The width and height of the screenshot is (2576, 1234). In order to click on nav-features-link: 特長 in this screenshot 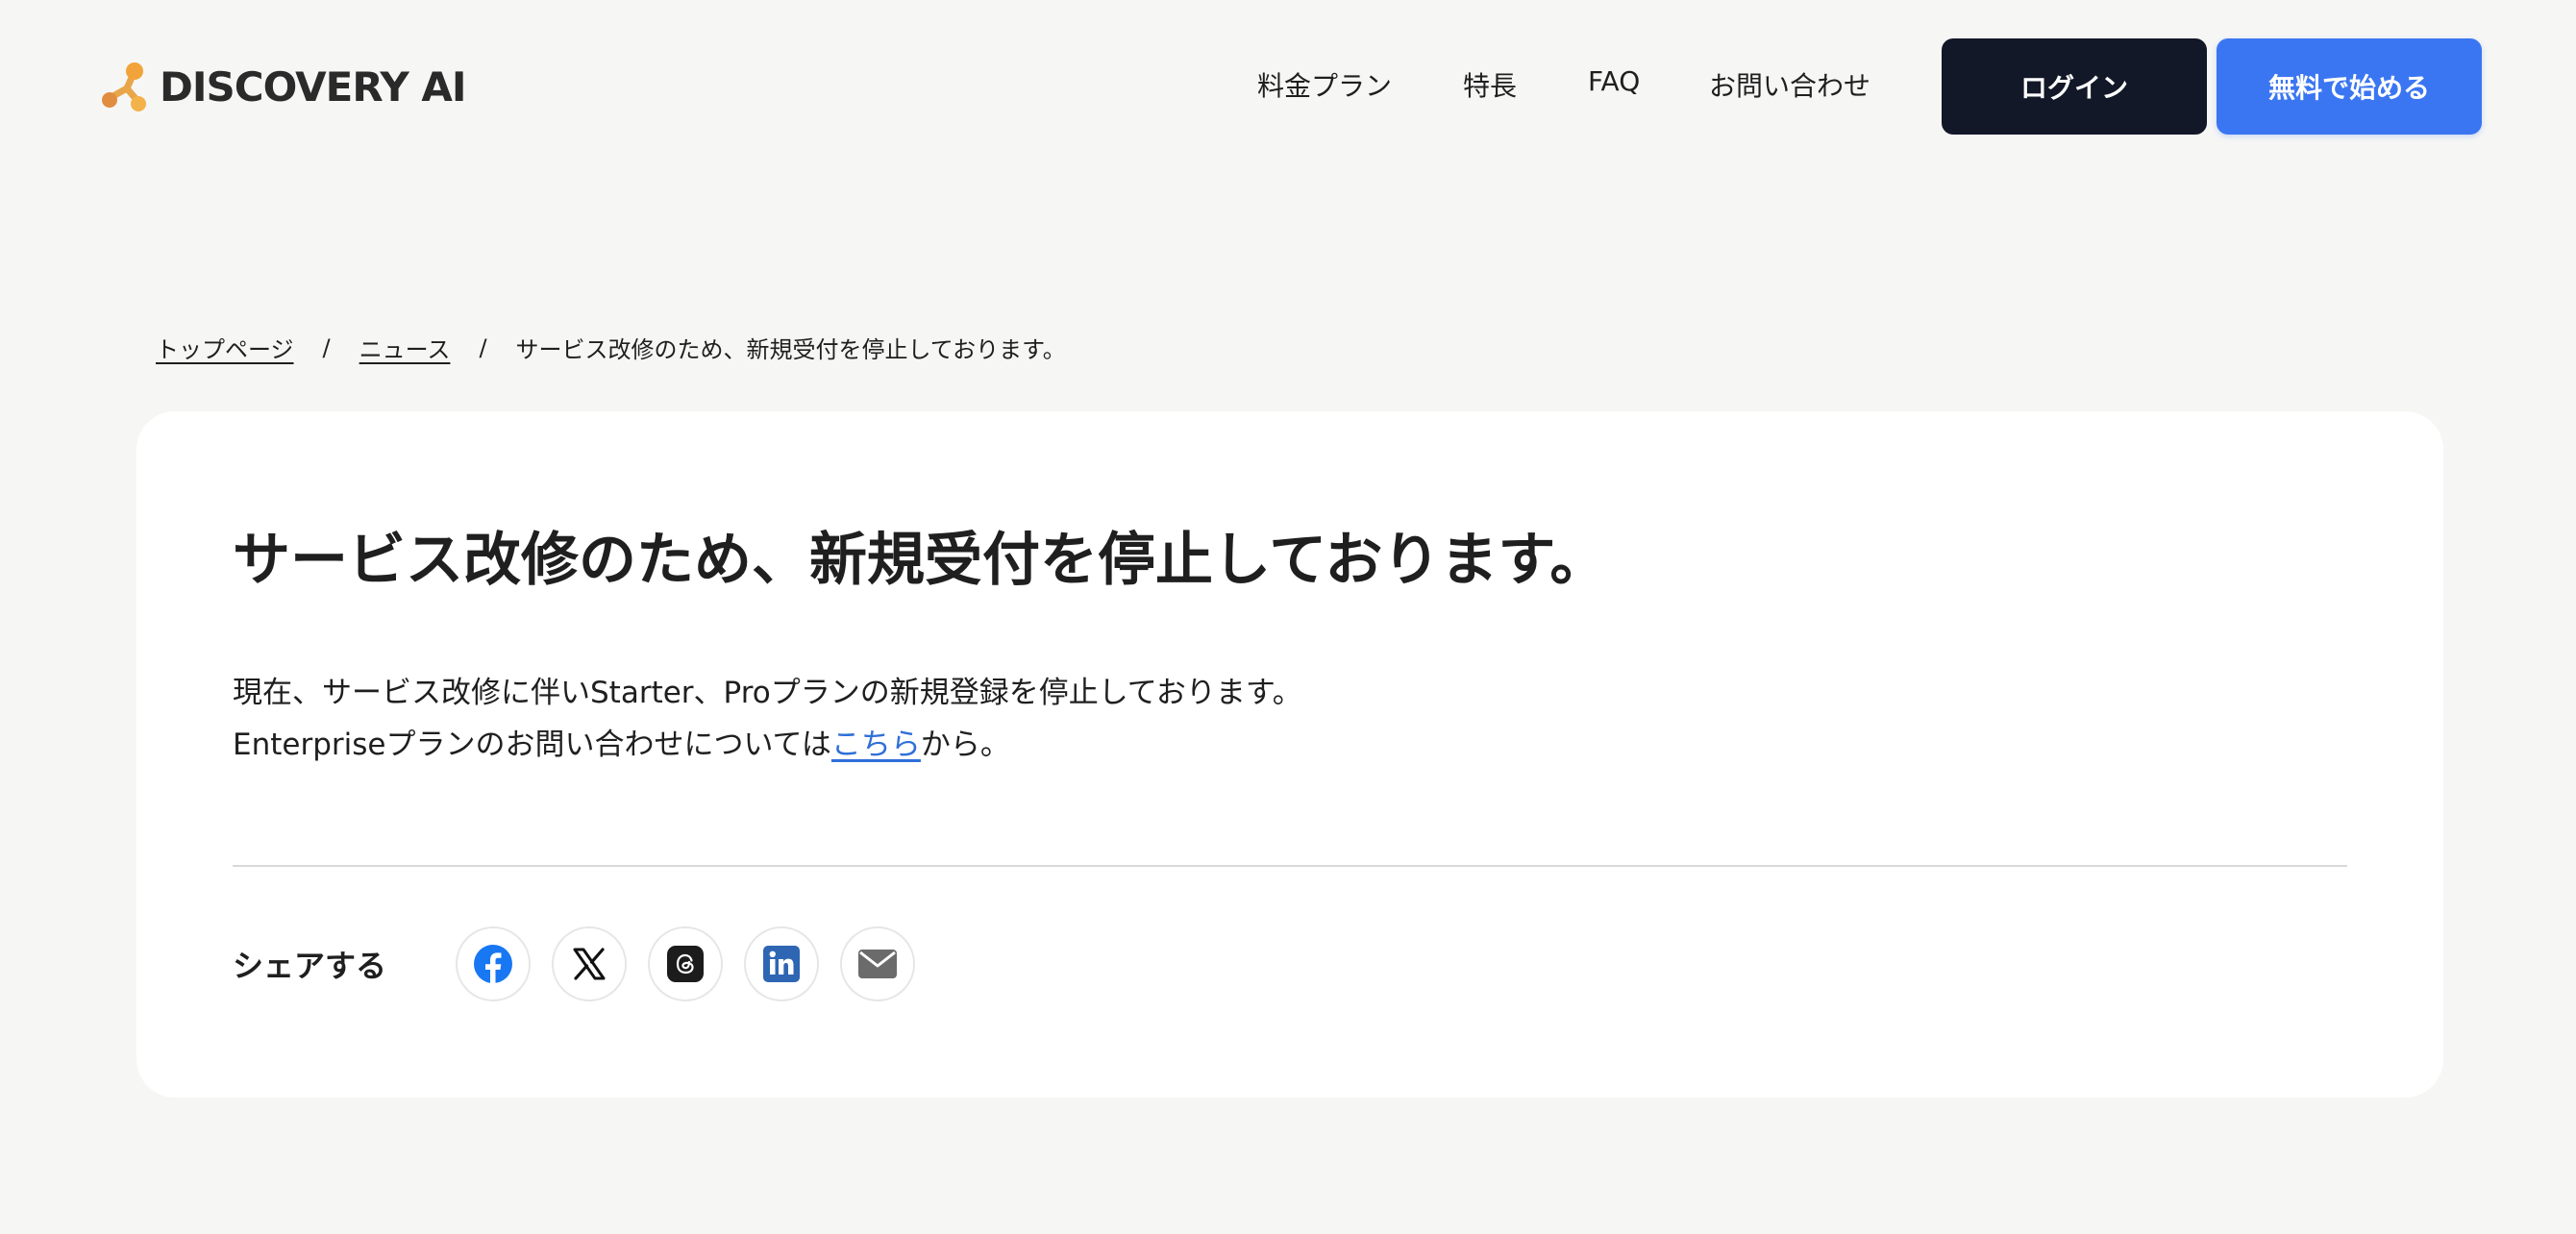, I will do `click(1490, 85)`.